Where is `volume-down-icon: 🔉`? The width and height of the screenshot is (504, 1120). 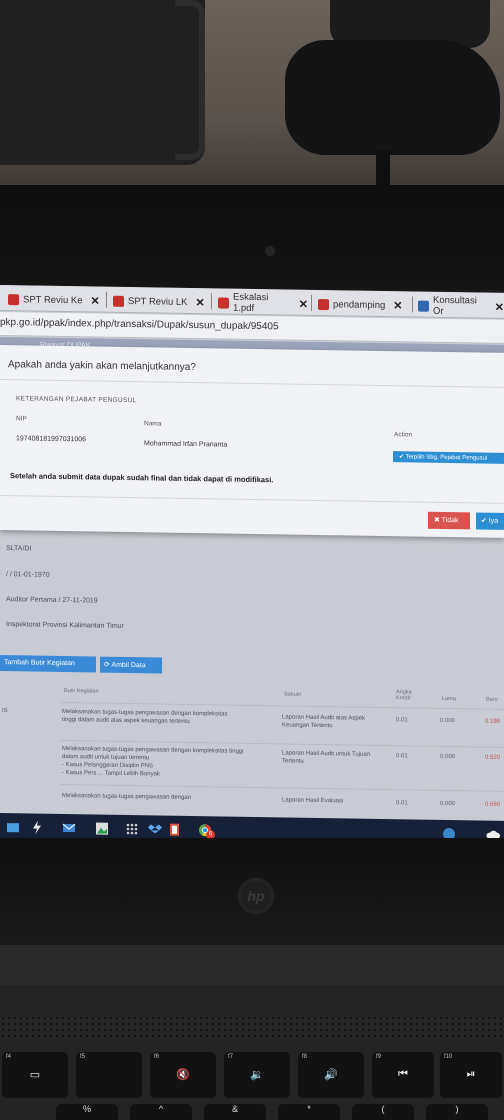 volume-down-icon: 🔉 is located at coordinates (257, 1075).